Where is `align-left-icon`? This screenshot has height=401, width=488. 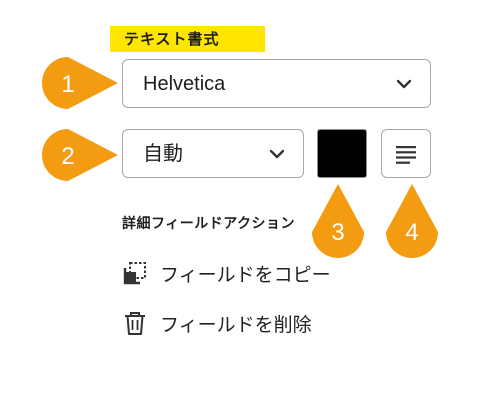
align-left-icon is located at coordinates (406, 155).